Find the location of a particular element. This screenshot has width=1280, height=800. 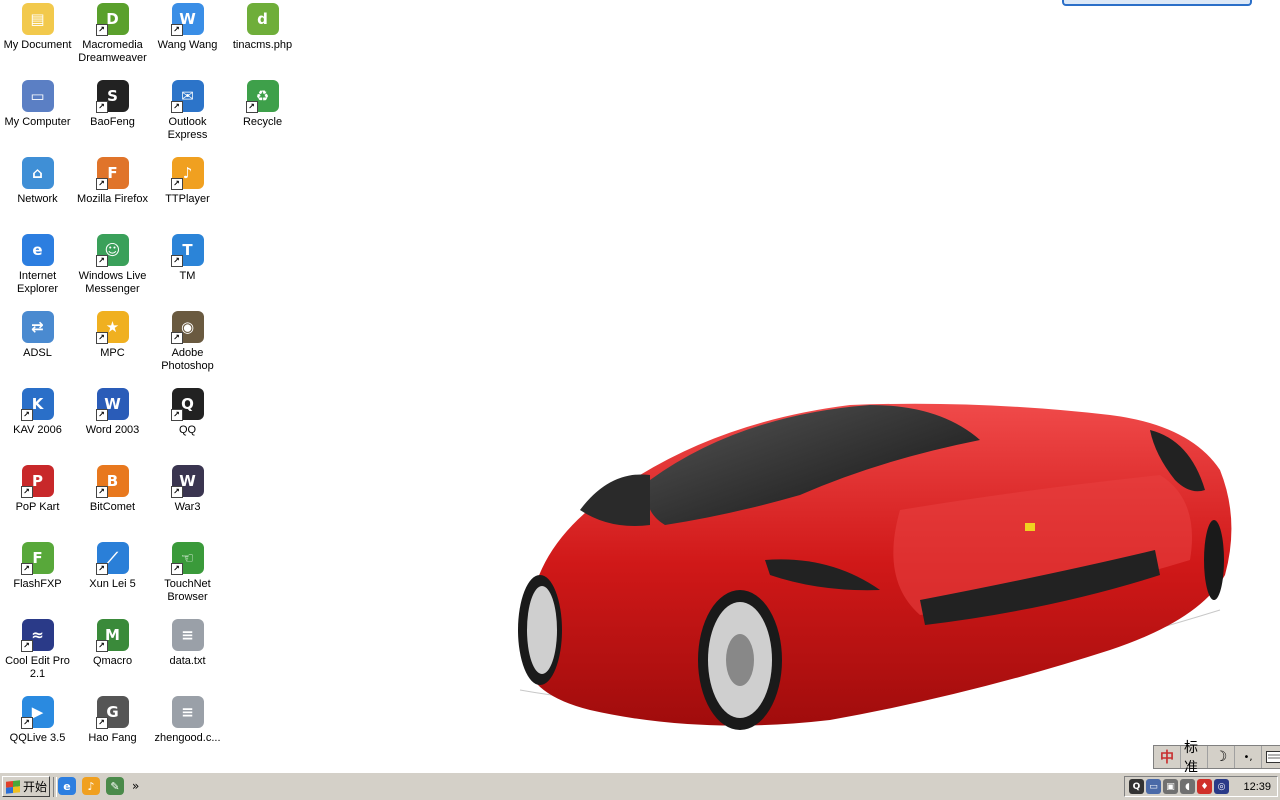

ime-logo-icon: 中 is located at coordinates (1167, 757).